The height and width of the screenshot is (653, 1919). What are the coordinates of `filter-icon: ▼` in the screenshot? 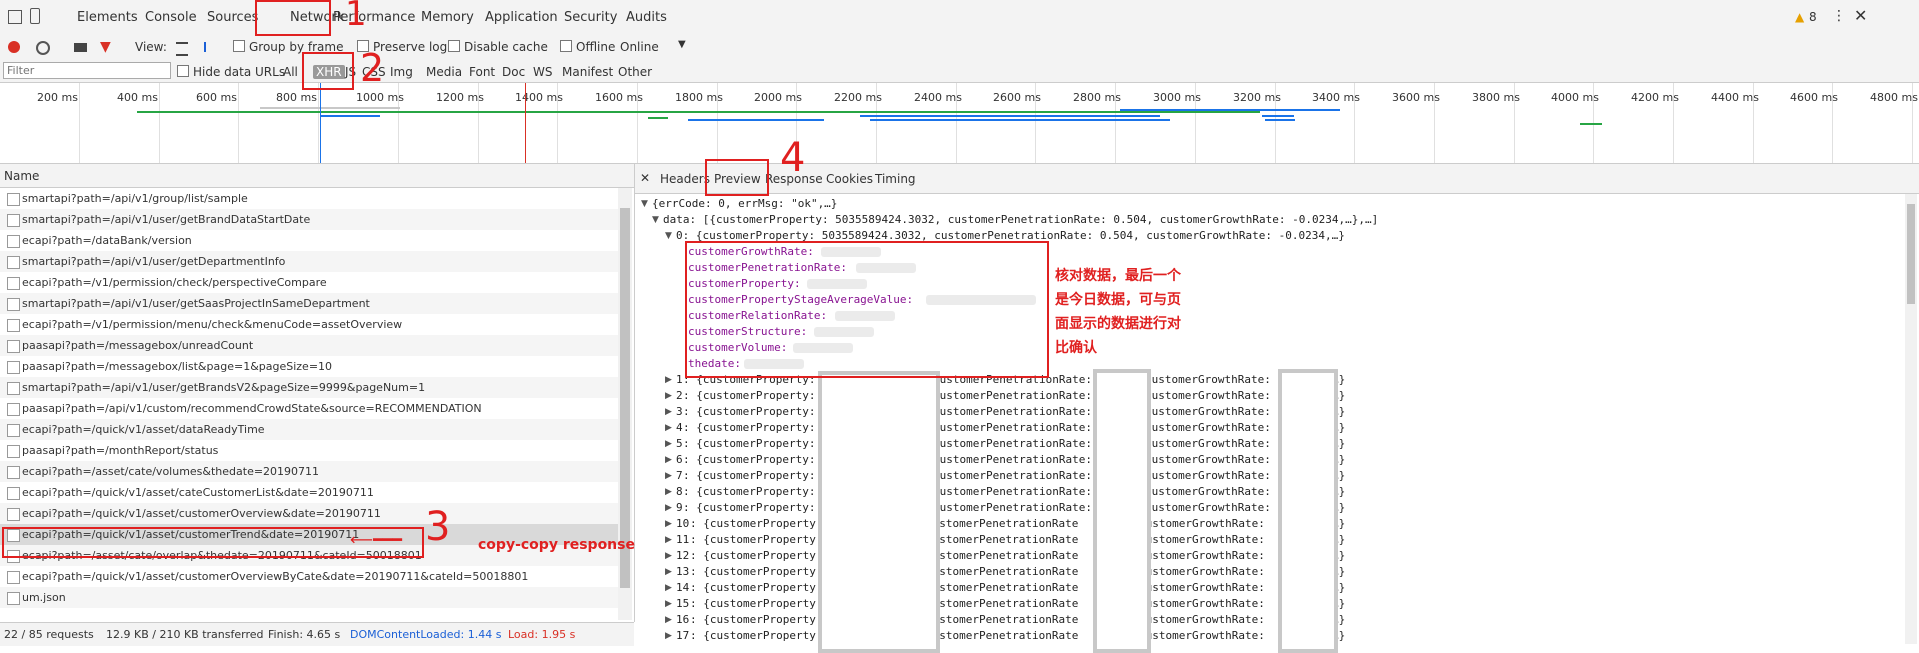 It's located at (105, 47).